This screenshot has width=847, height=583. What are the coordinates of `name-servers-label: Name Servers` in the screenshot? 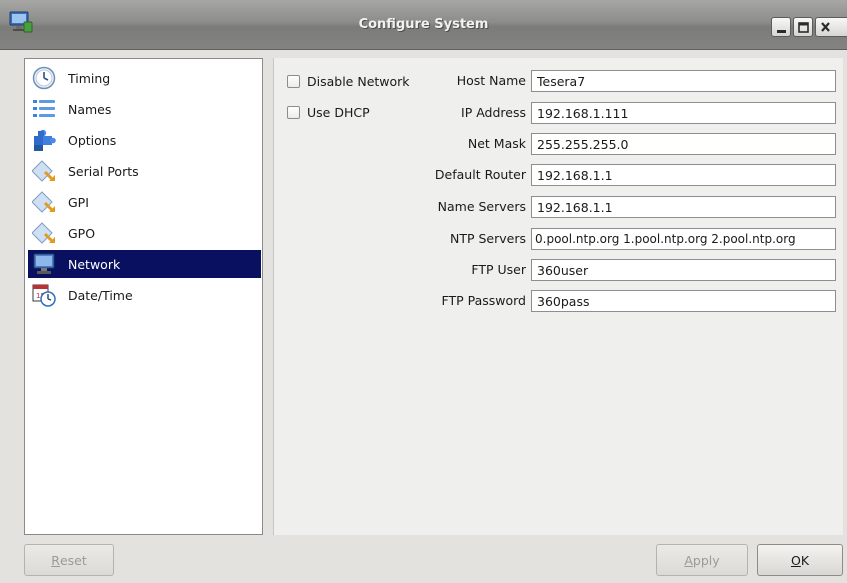 It's located at (481, 206).